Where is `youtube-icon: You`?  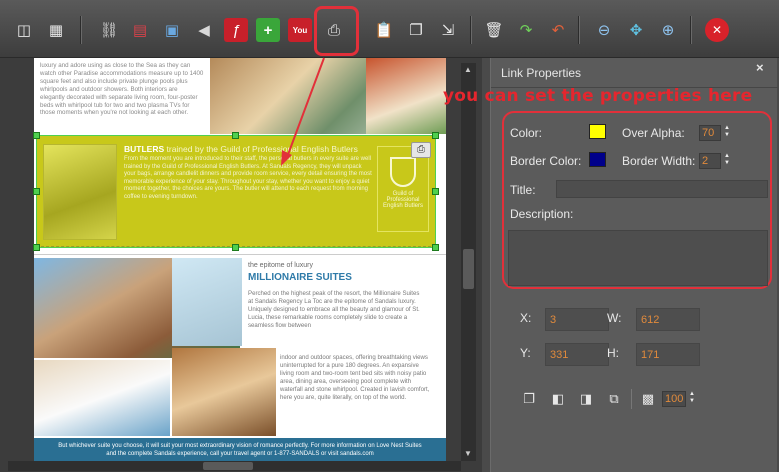 youtube-icon: You is located at coordinates (300, 30).